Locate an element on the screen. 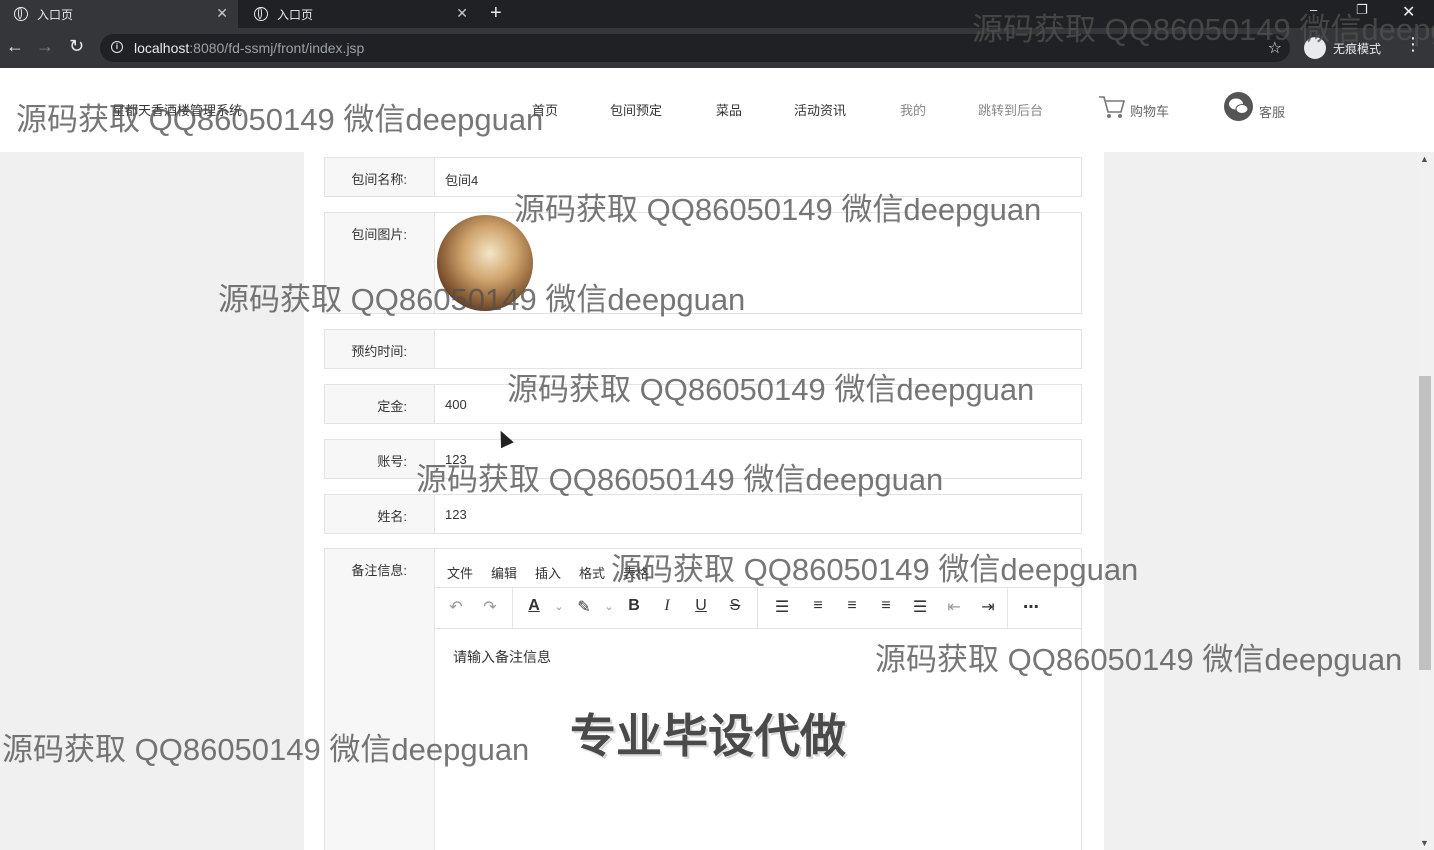 The height and width of the screenshot is (850, 1434). font-color-icon: A is located at coordinates (534, 606).